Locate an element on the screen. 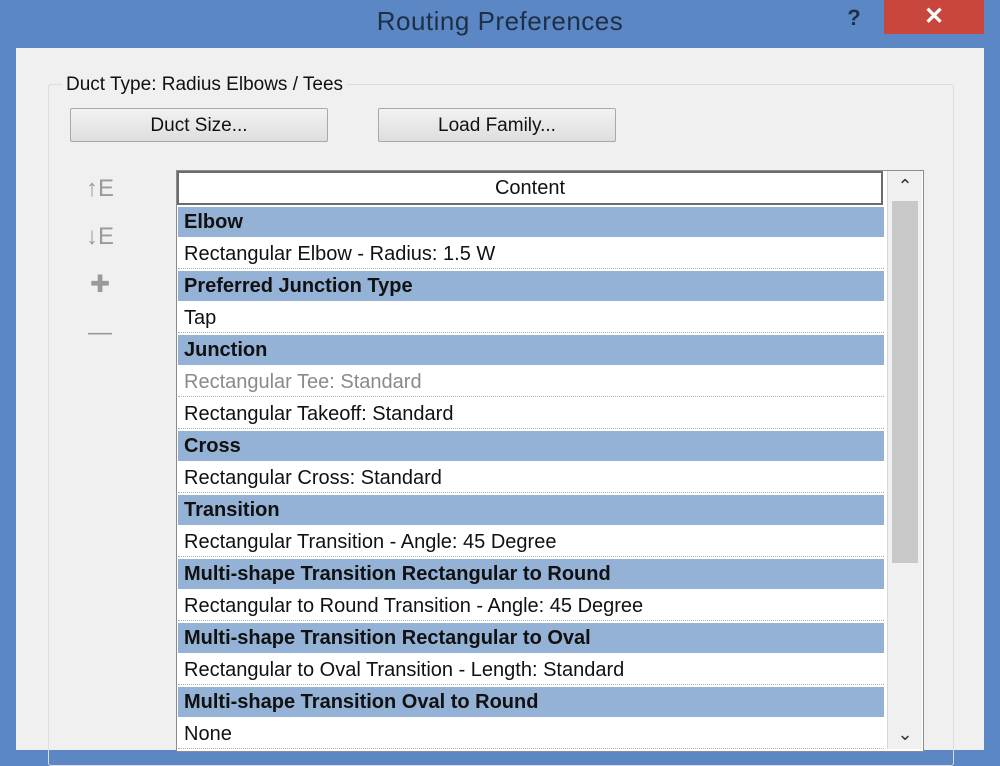  section-header-row: Multi-shape Transition Oval to Round is located at coordinates (531, 702).